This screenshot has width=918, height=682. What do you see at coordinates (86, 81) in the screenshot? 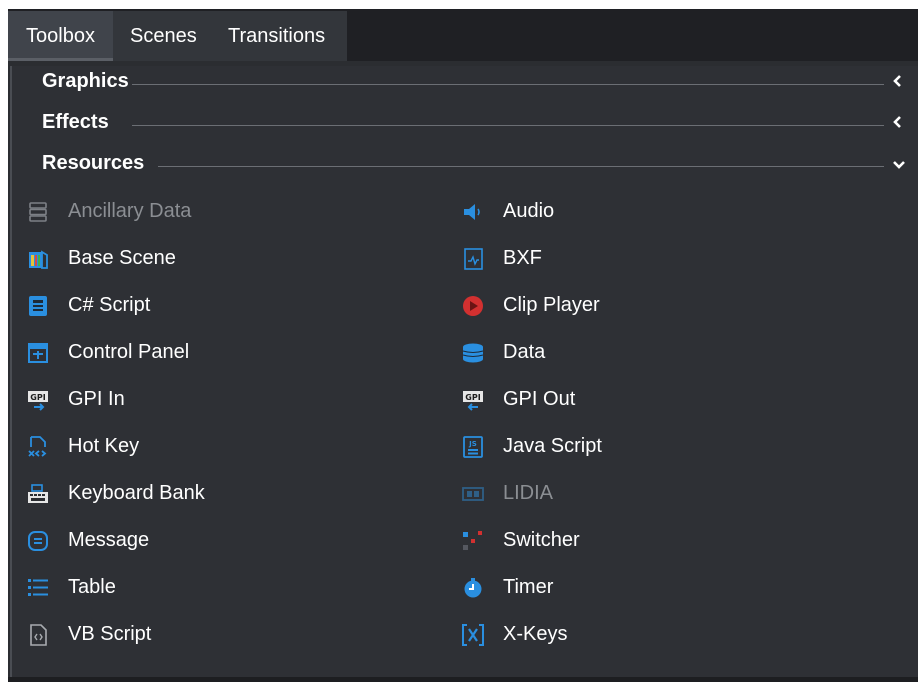
I see `section-graphics-title: Graphics` at bounding box center [86, 81].